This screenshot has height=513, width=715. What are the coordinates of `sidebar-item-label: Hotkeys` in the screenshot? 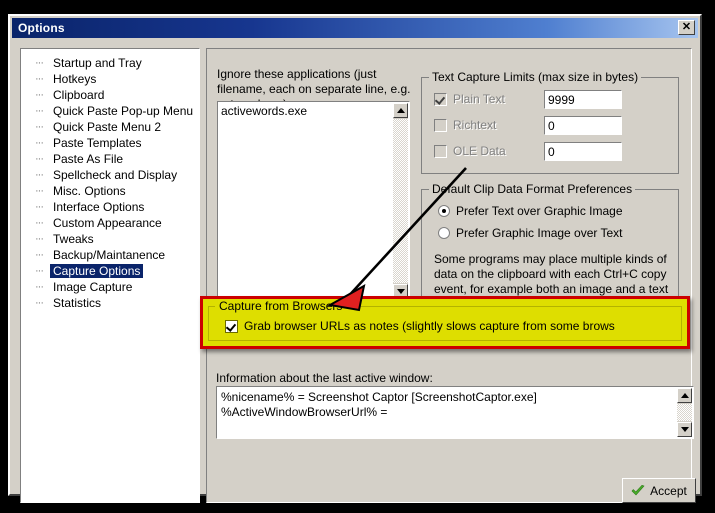 It's located at (75, 79).